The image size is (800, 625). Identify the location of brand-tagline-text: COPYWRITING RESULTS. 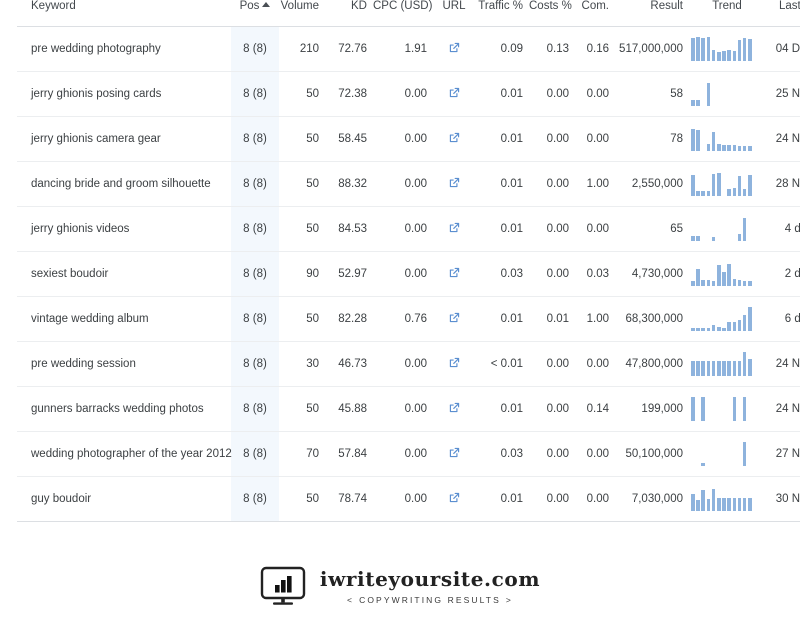
(430, 600).